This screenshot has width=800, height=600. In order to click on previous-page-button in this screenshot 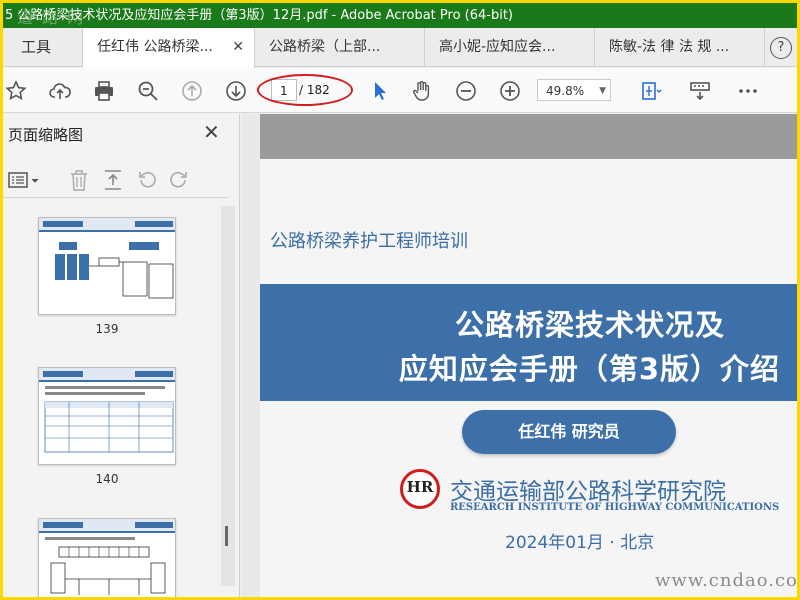, I will do `click(192, 91)`.